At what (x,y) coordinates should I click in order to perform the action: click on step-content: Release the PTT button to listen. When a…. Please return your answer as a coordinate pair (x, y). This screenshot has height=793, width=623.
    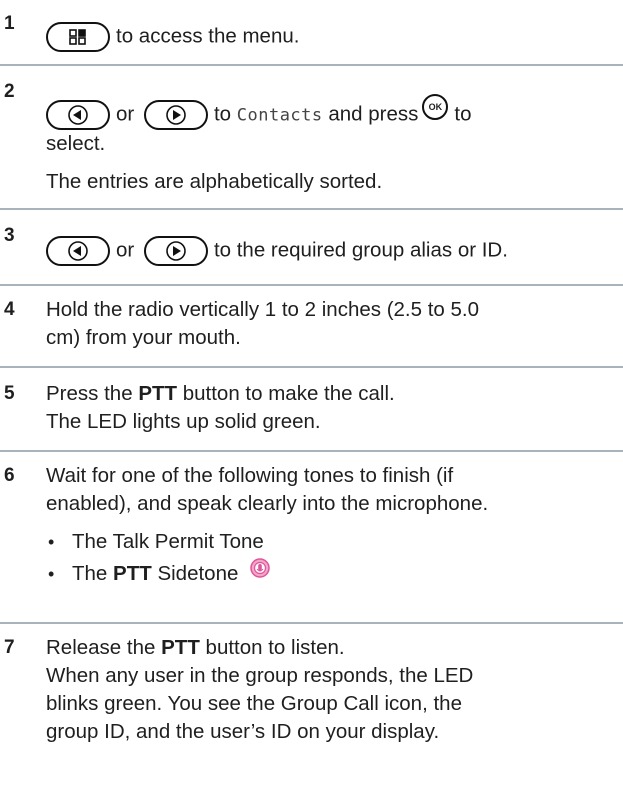
    Looking at the image, I should click on (331, 690).